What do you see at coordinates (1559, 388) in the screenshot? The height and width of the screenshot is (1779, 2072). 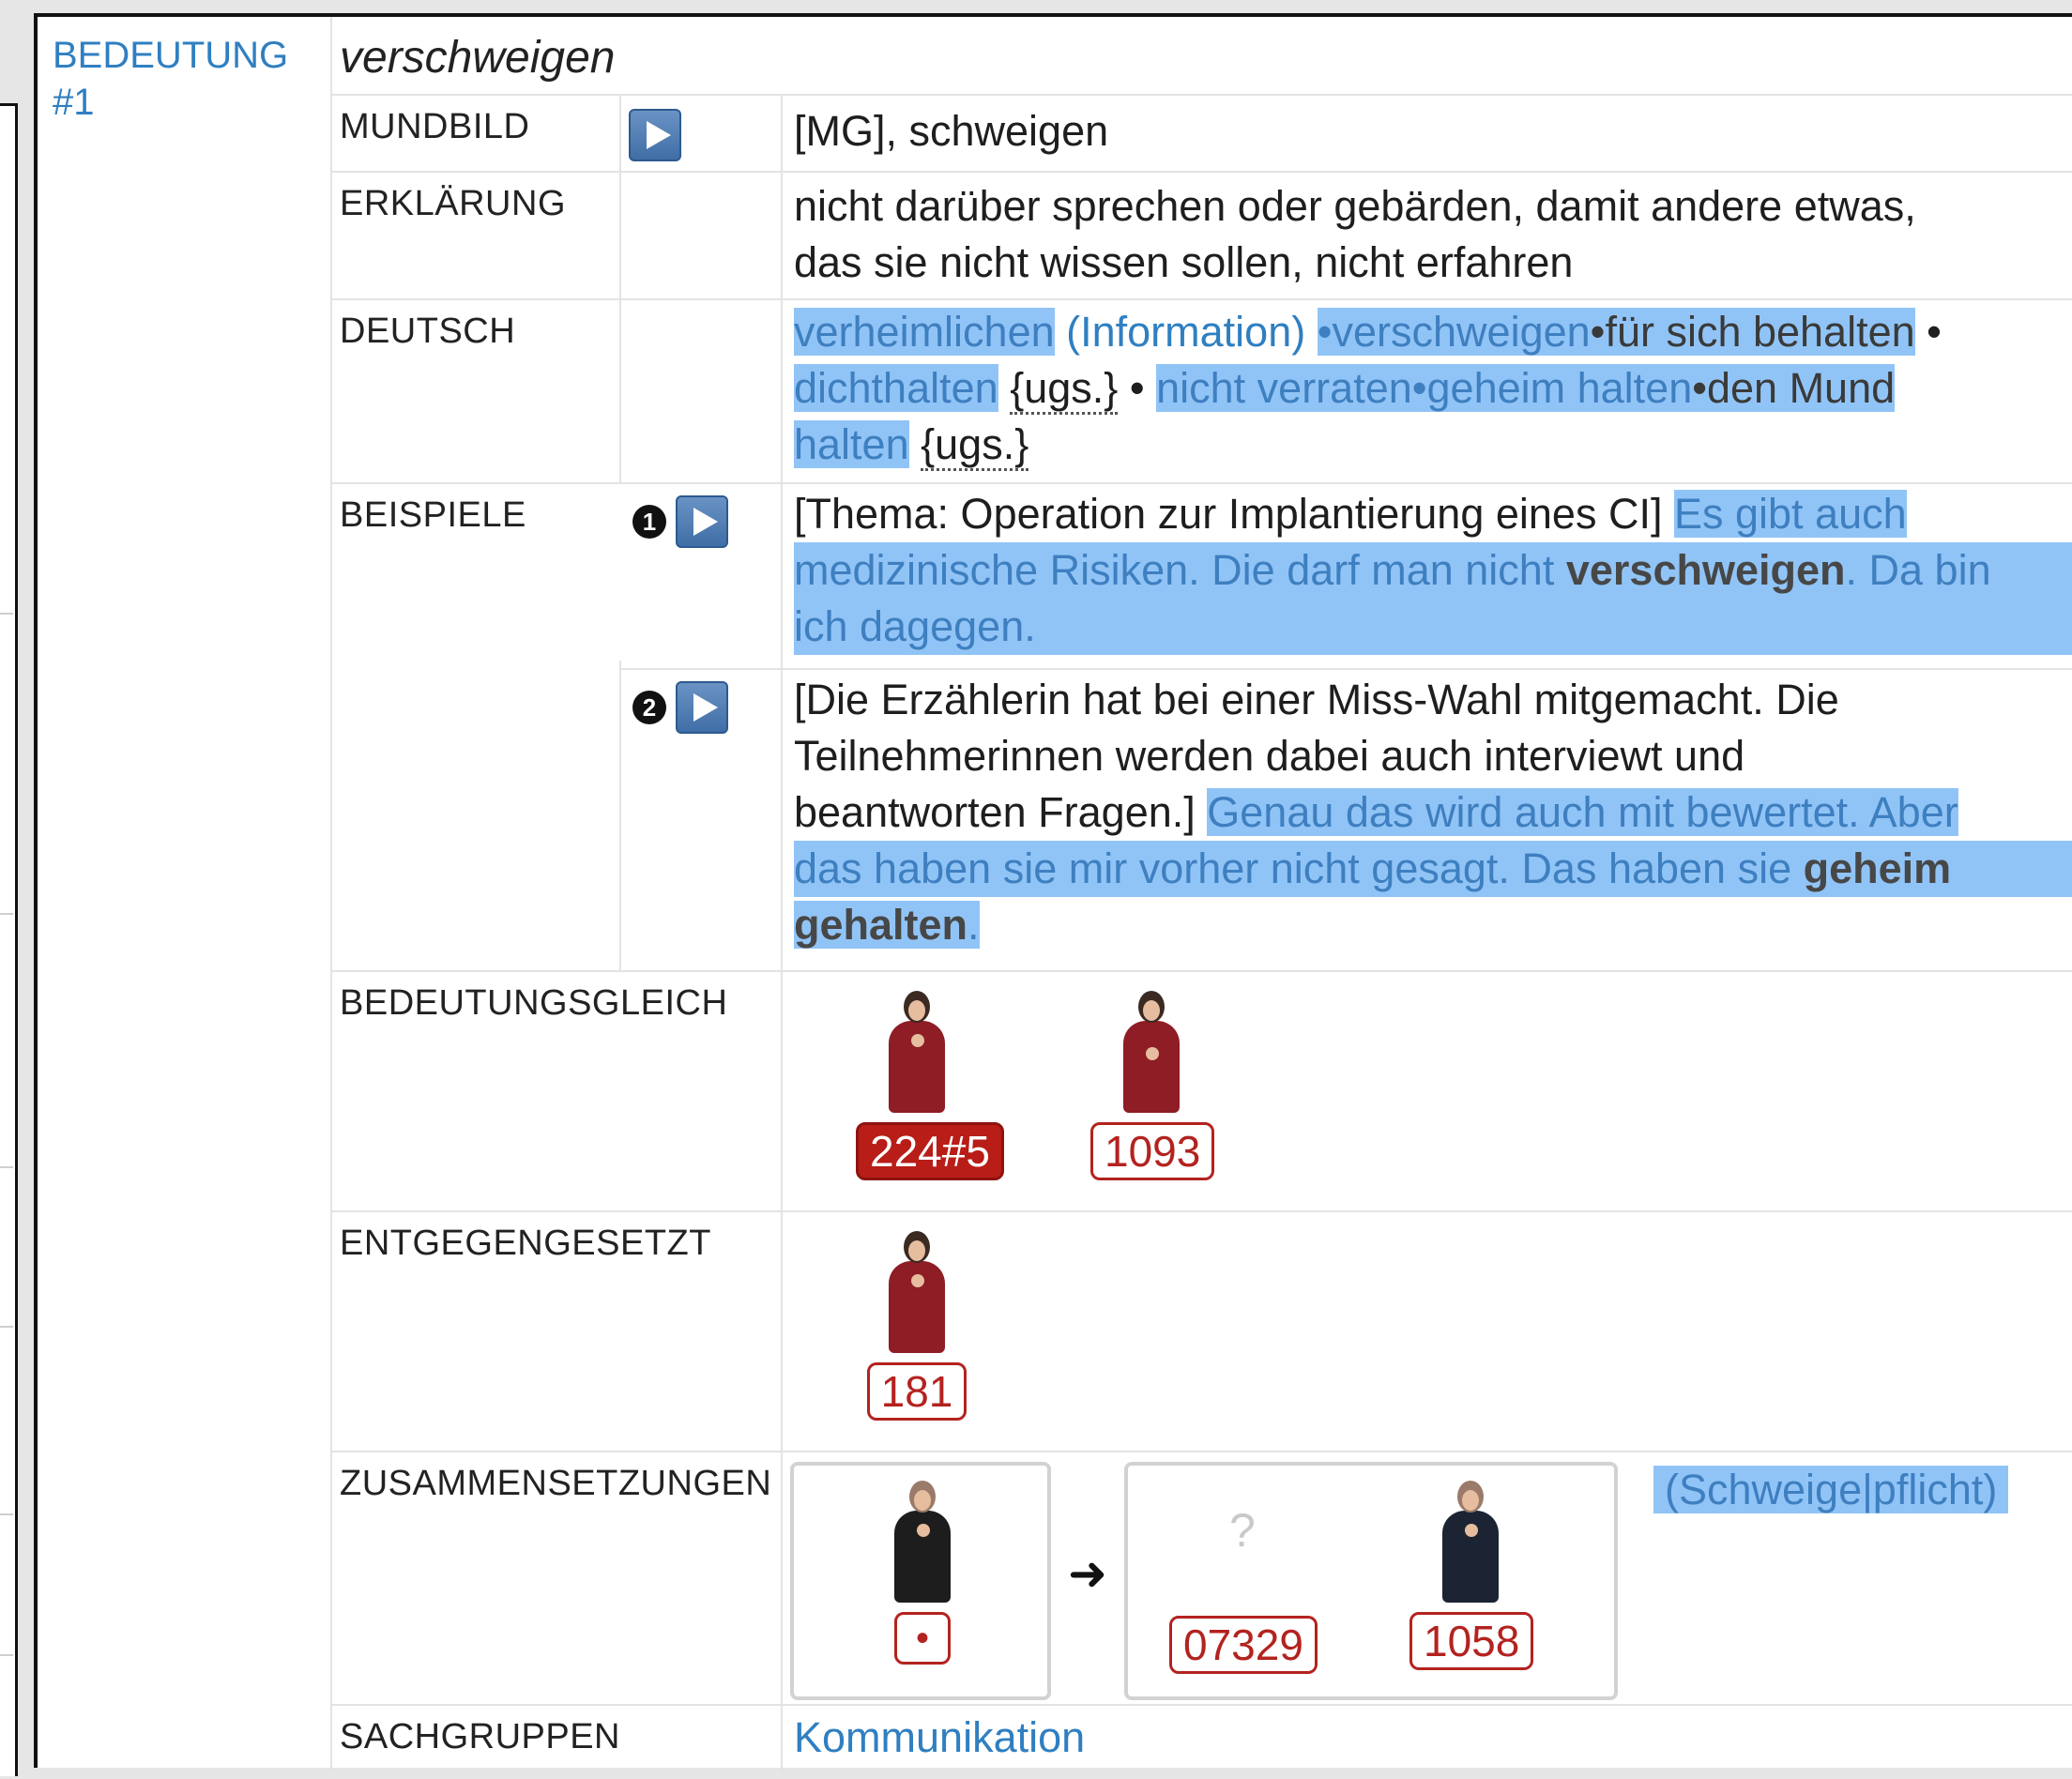 I see `german-term-link: geheim halten` at bounding box center [1559, 388].